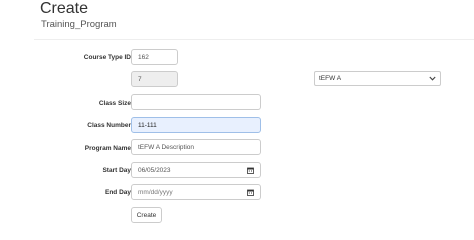 The image size is (474, 240). What do you see at coordinates (79, 24) in the screenshot?
I see `page-subtitle: Training_Program` at bounding box center [79, 24].